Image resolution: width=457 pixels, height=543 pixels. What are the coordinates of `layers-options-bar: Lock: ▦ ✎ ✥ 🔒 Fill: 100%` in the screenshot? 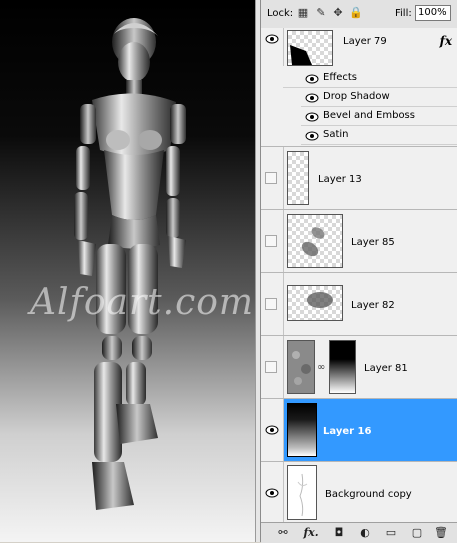 It's located at (359, 14).